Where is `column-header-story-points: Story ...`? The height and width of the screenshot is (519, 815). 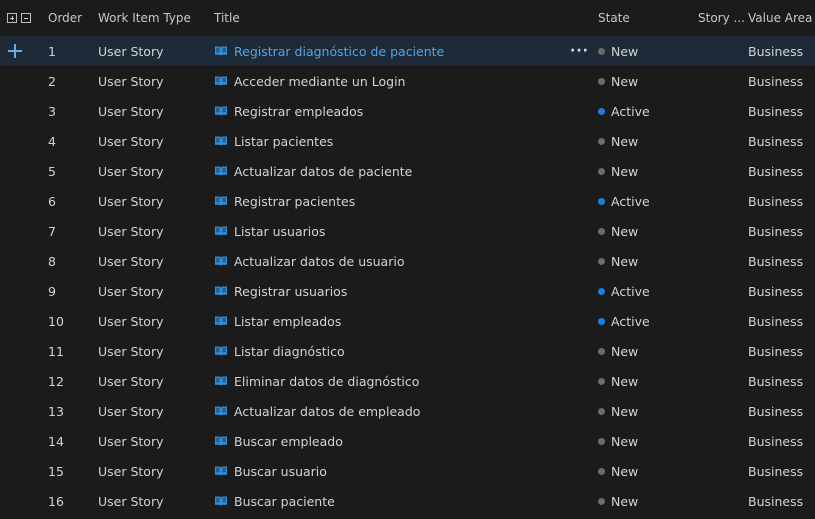 column-header-story-points: Story ... is located at coordinates (721, 18).